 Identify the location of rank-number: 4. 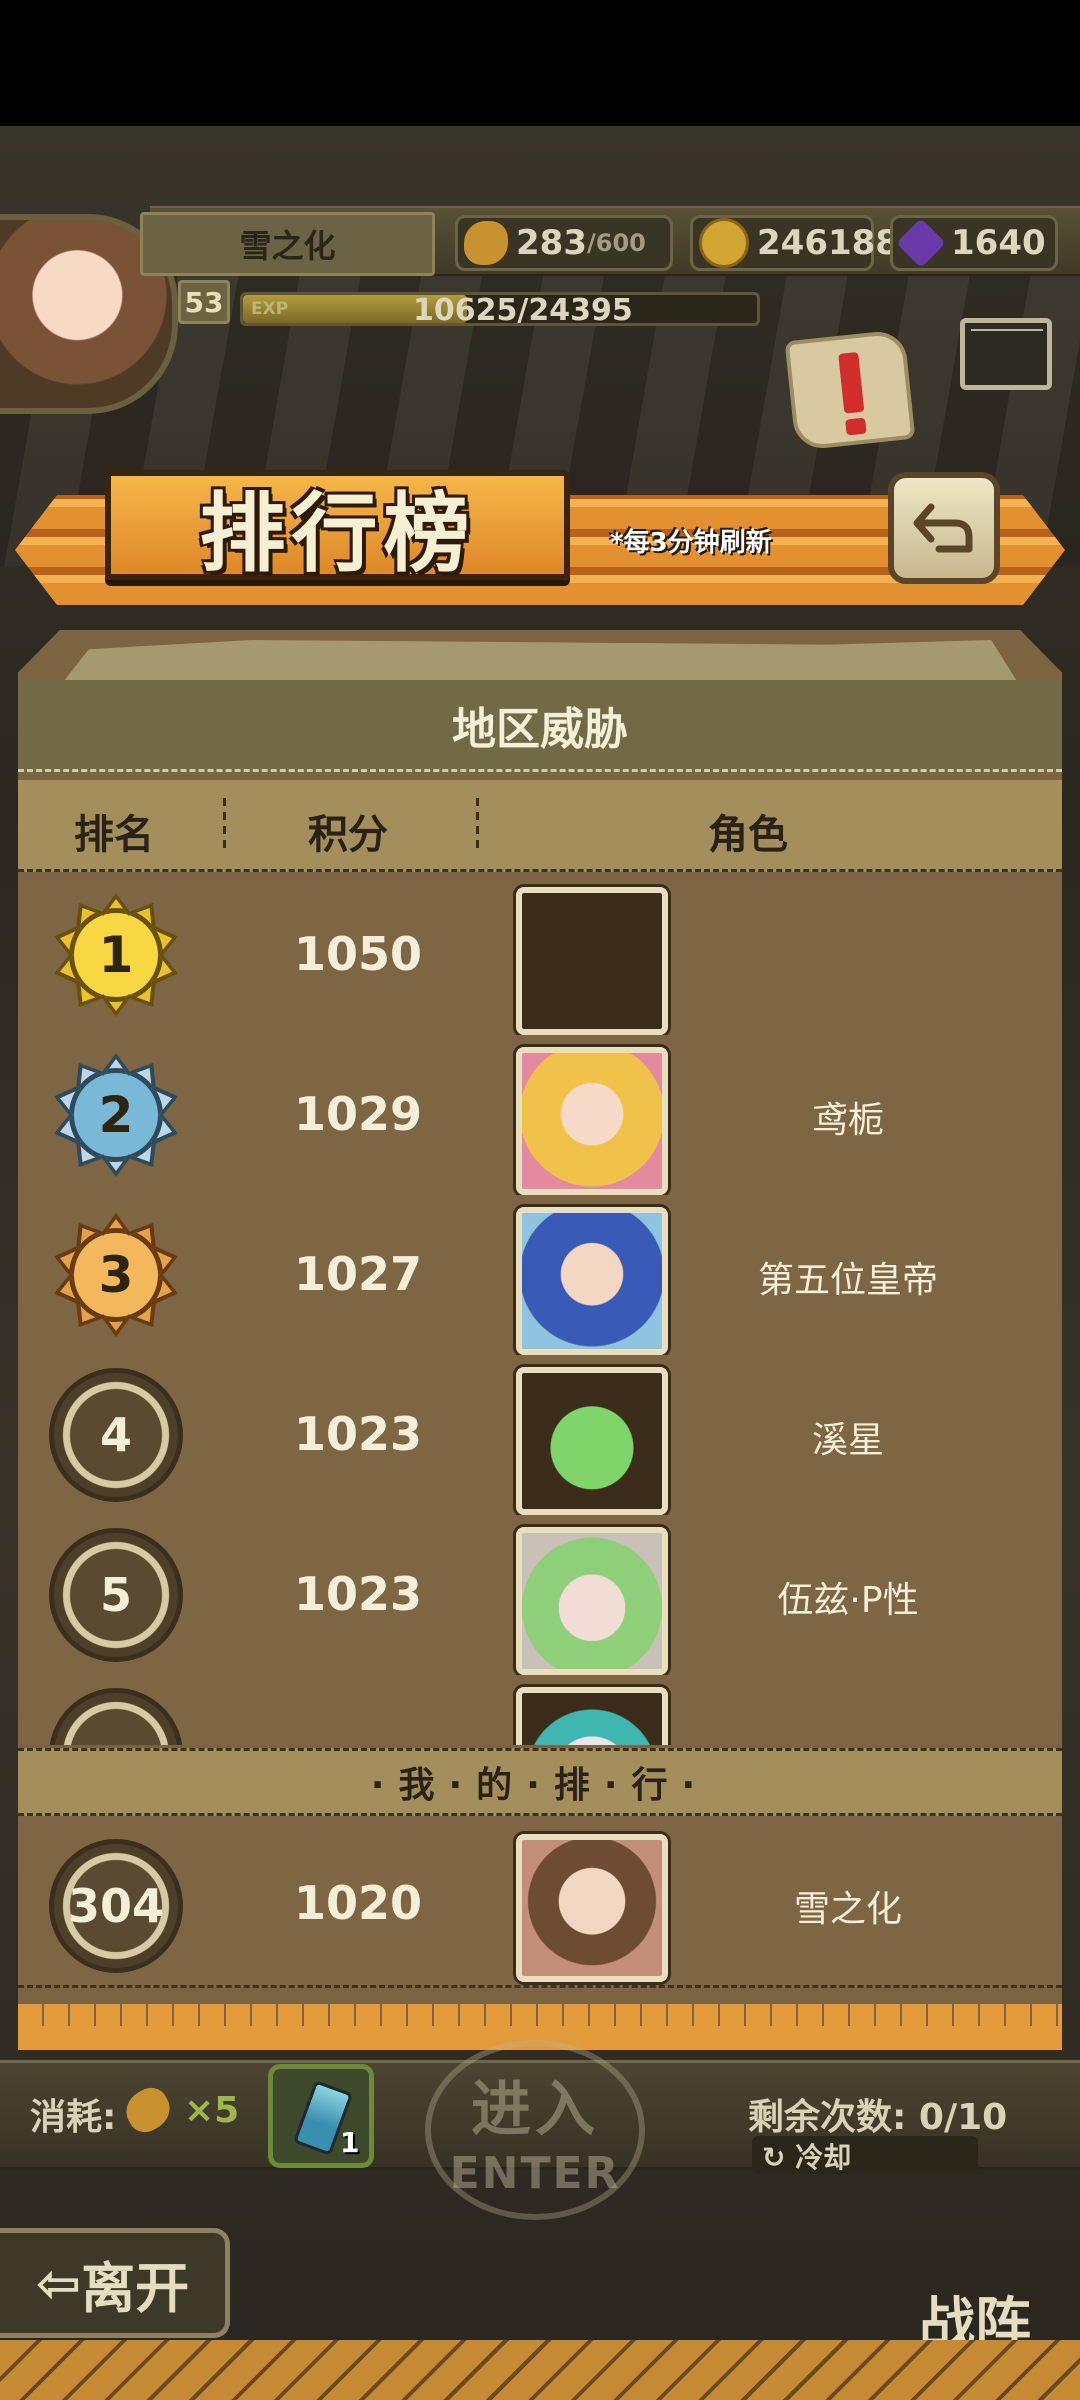
(115, 1435).